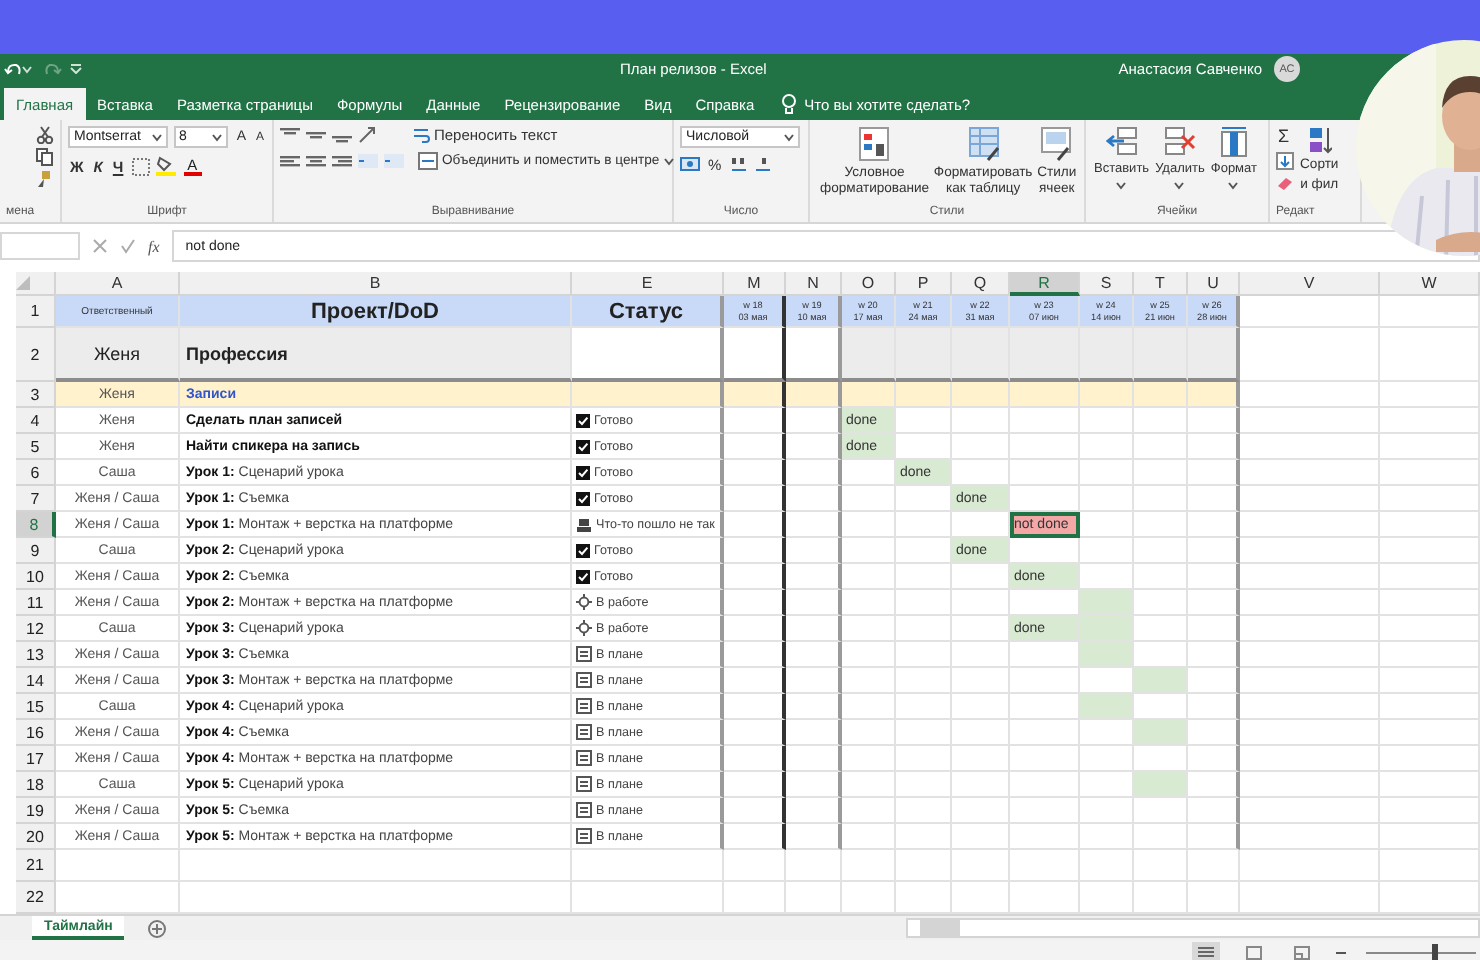 The width and height of the screenshot is (1480, 960). What do you see at coordinates (1285, 136) in the screenshot?
I see `autosum-button: Σ` at bounding box center [1285, 136].